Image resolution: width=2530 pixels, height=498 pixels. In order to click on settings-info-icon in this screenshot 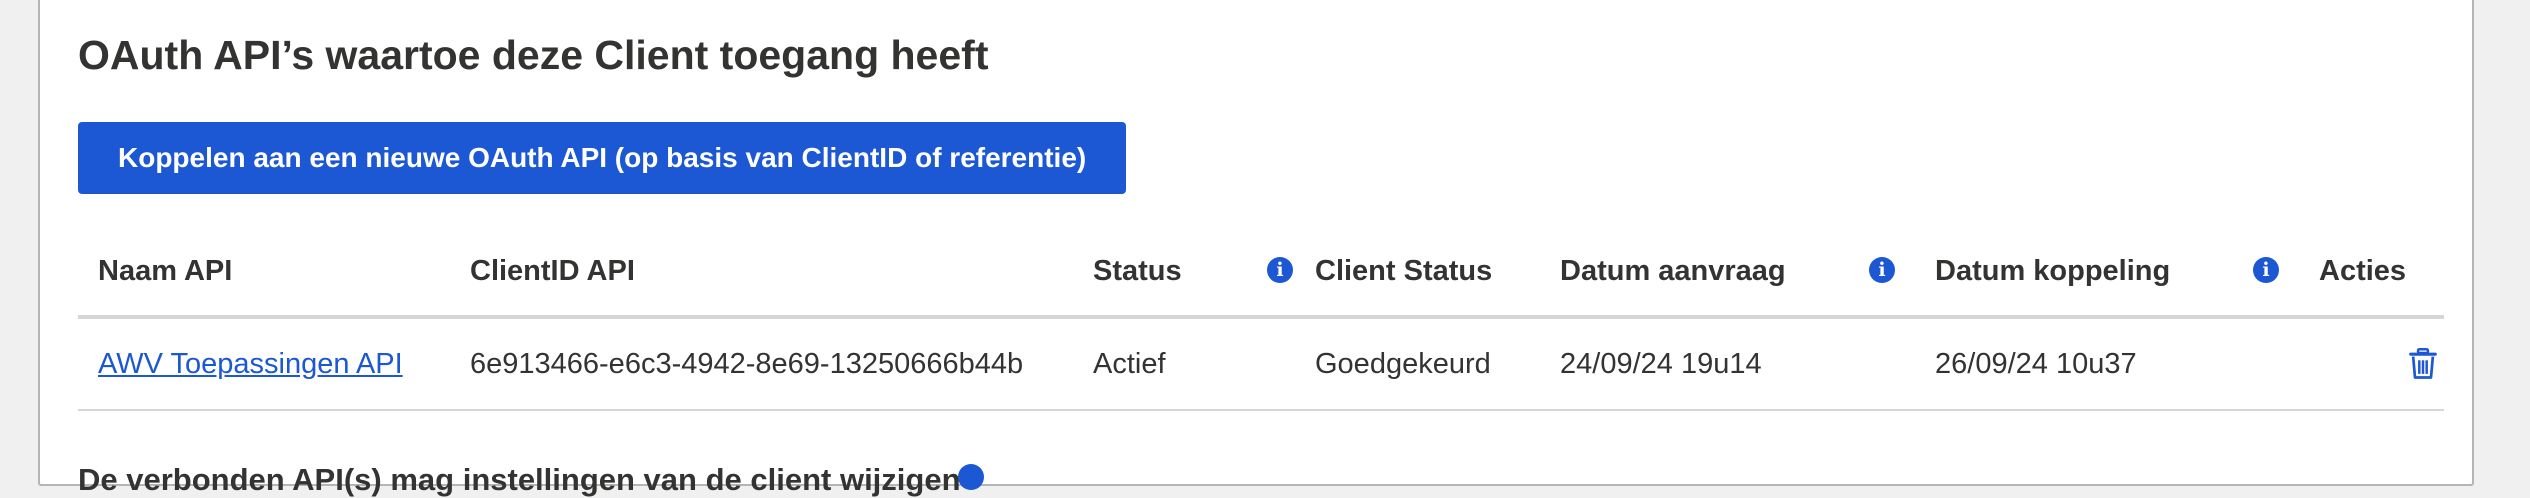, I will do `click(971, 477)`.